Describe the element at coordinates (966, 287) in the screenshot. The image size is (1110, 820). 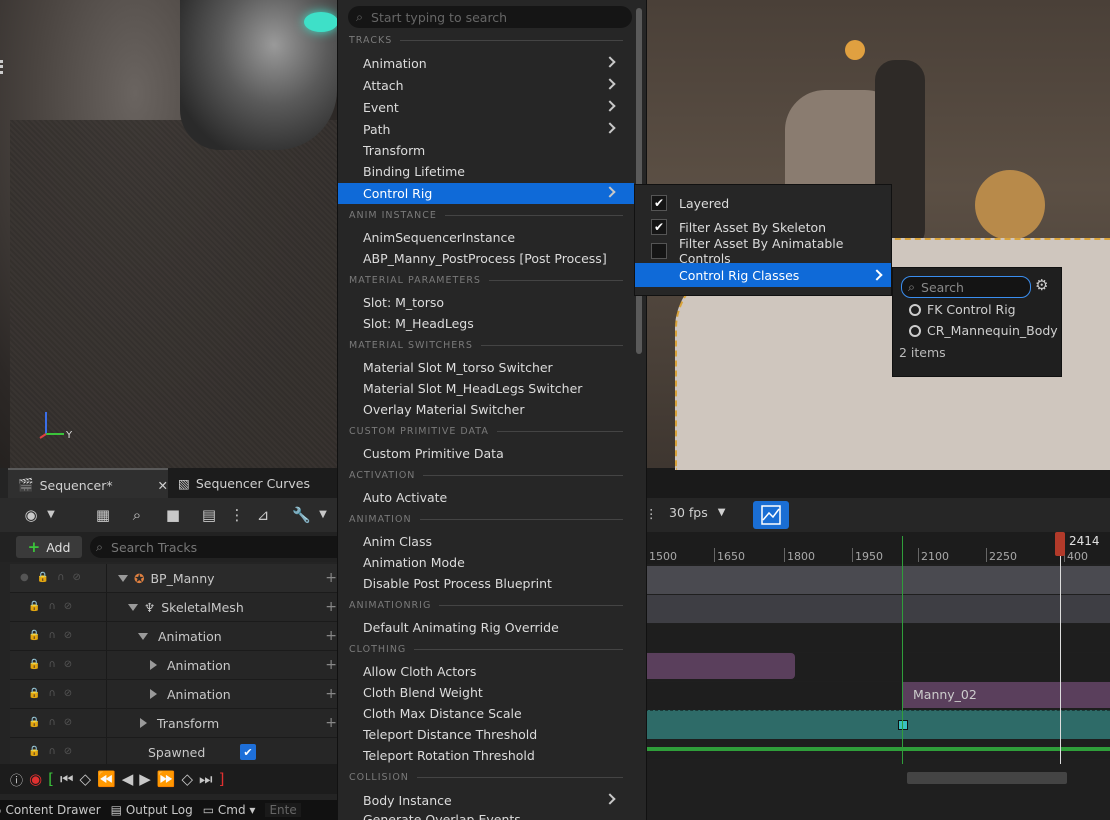
I see `classes-search-input: ⌕ Search` at that location.